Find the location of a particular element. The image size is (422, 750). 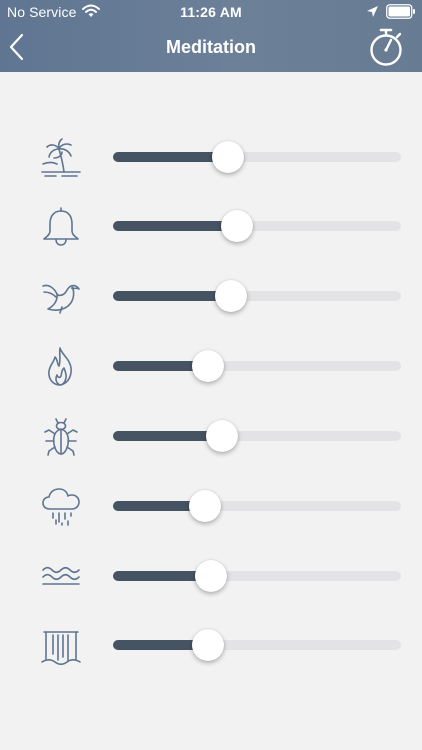

sound-row-birds is located at coordinates (211, 295).